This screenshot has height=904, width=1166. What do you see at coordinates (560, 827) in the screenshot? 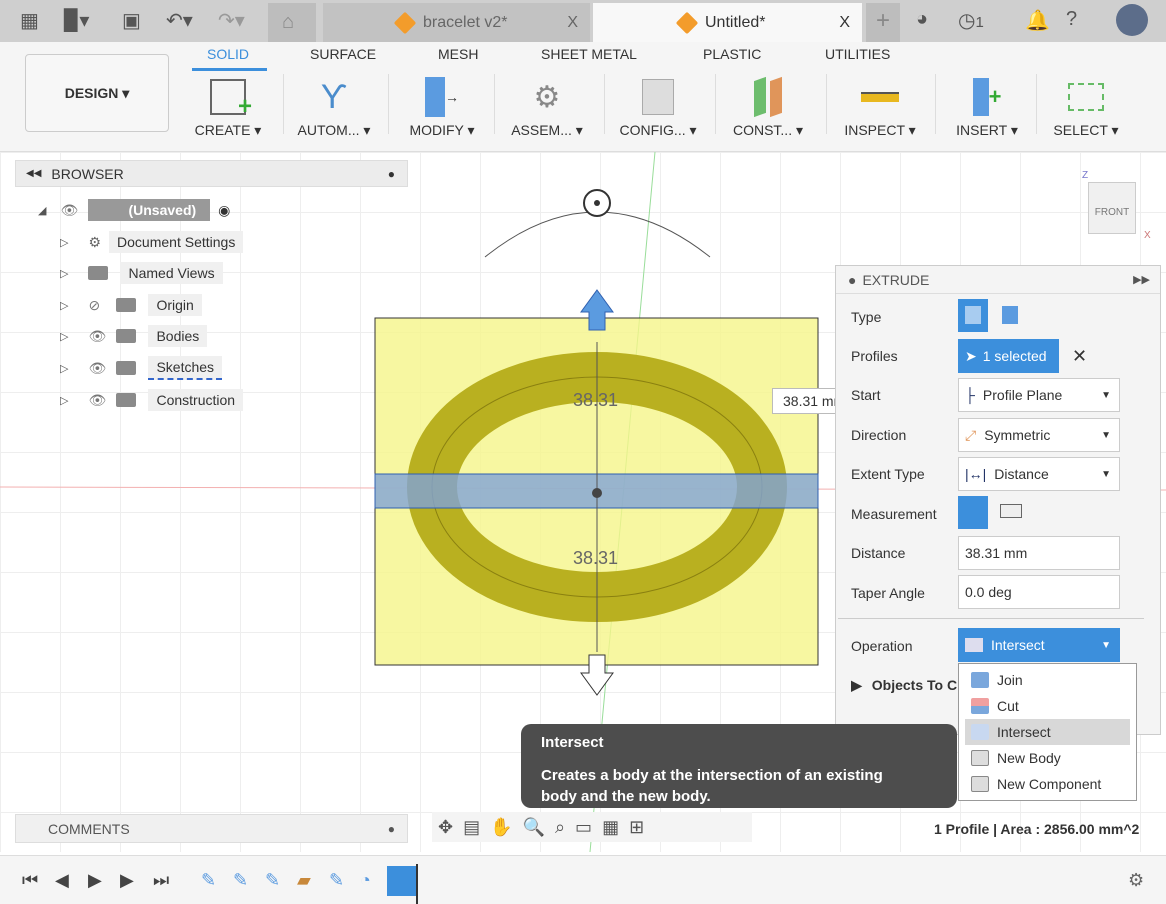
I see `fit-icon: ⌕` at bounding box center [560, 827].